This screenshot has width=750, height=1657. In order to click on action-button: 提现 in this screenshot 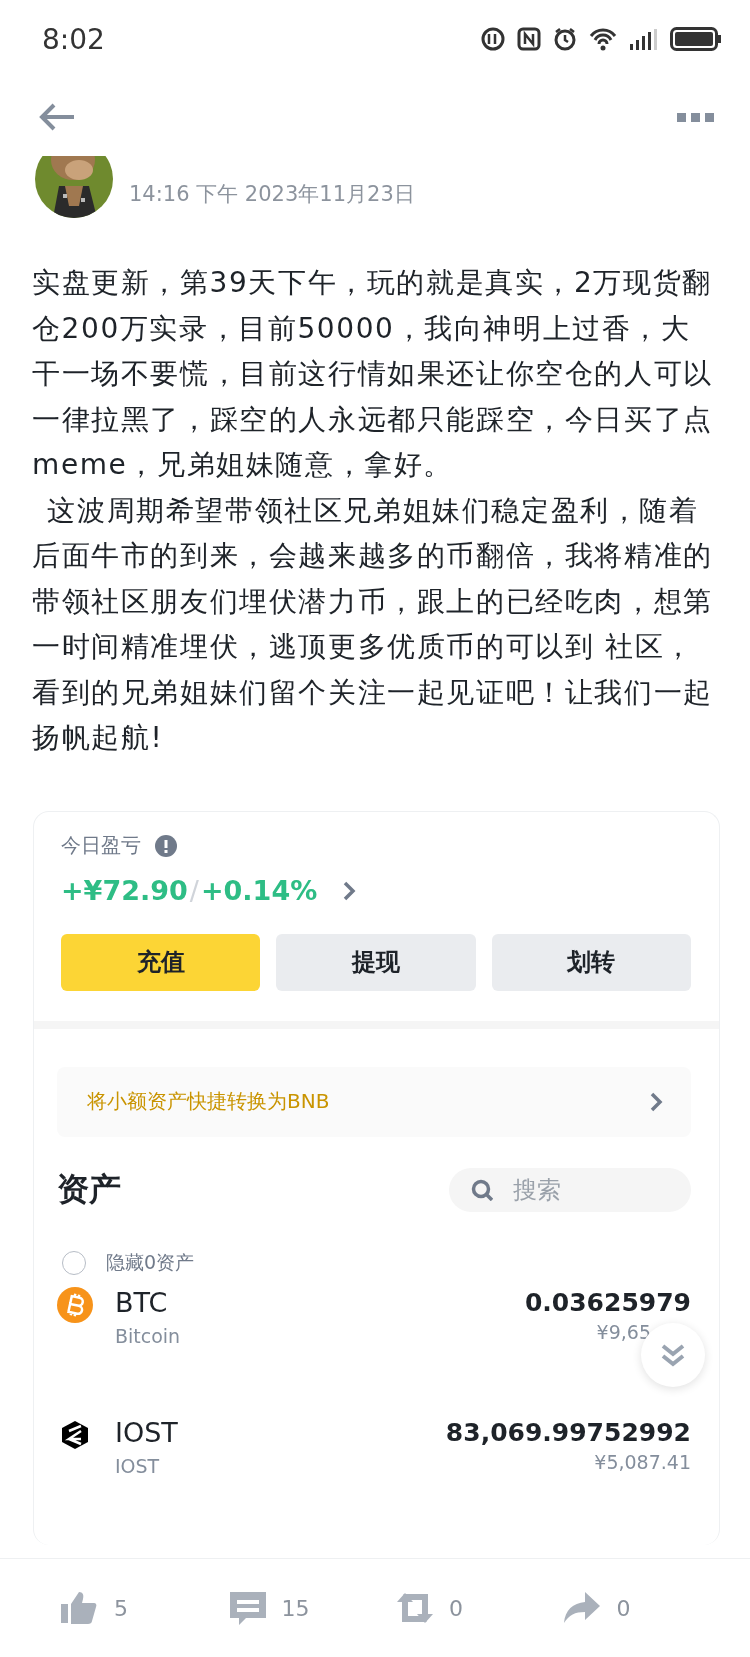, I will do `click(376, 962)`.